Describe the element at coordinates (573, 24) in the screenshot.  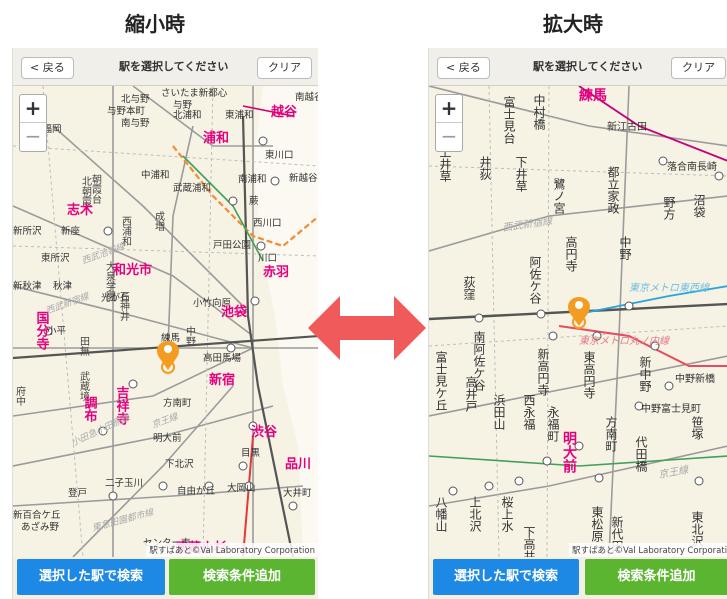
I see `heading-zoomed-in: 拡大時` at that location.